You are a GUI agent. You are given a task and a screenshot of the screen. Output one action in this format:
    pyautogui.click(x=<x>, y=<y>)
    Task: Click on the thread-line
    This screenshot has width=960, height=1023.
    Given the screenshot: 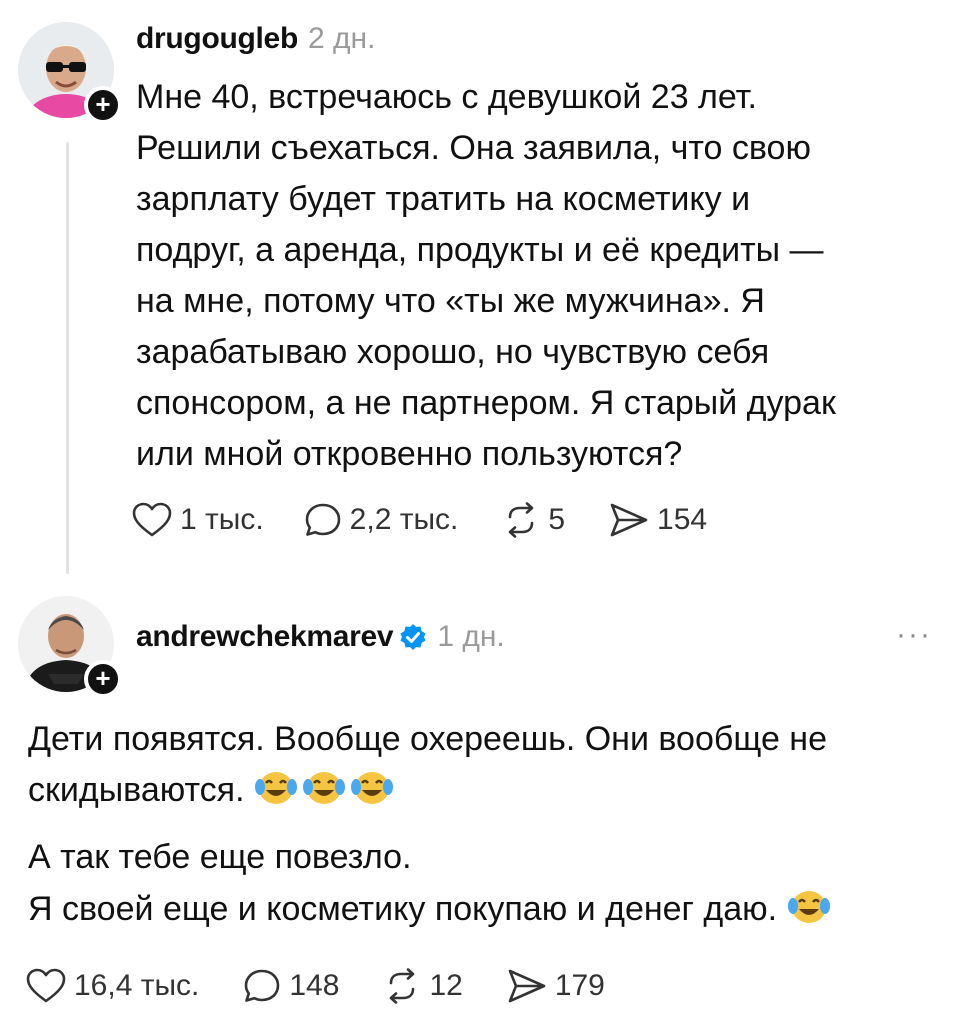 What is the action you would take?
    pyautogui.click(x=67, y=358)
    